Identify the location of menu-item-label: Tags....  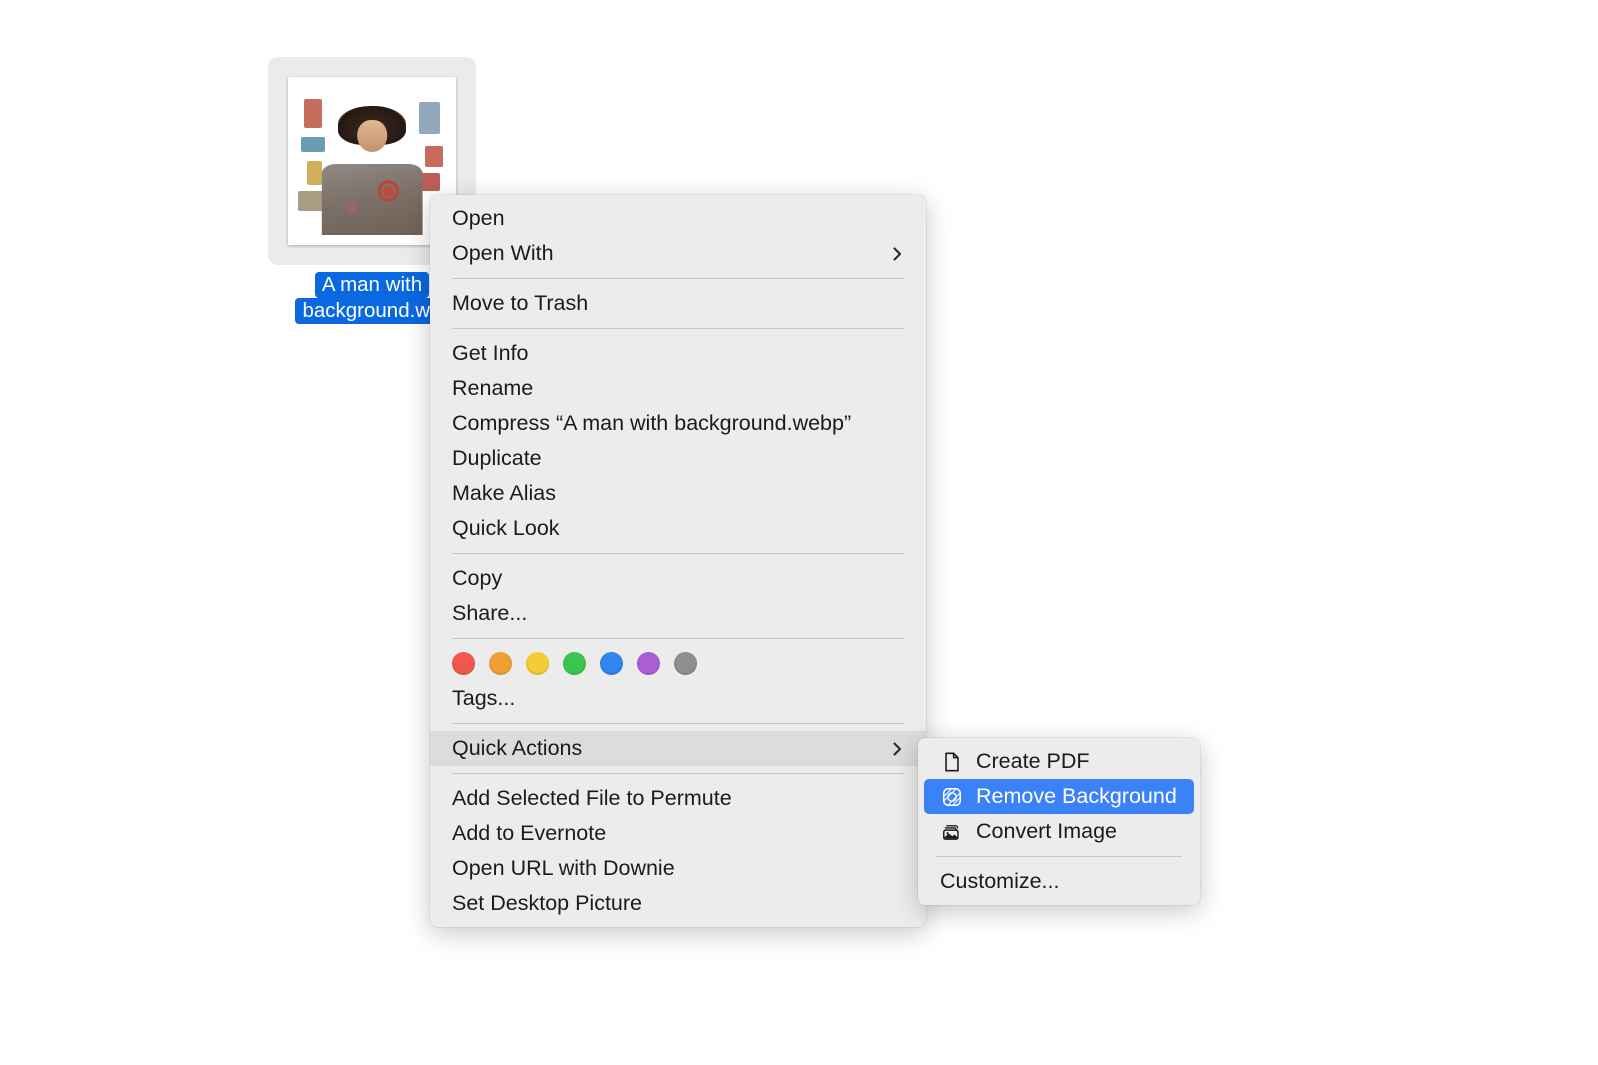
(484, 698).